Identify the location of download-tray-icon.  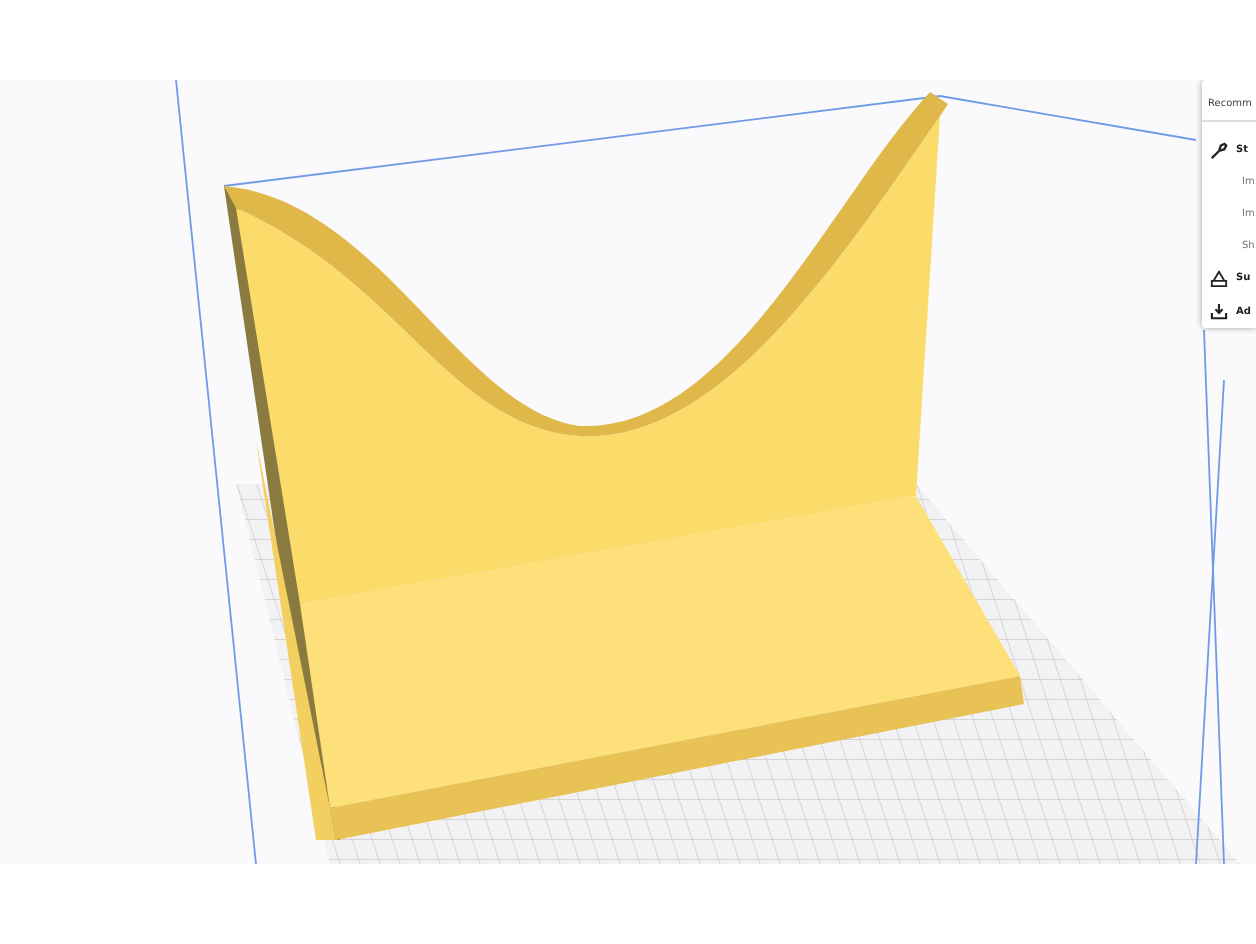
(1219, 311).